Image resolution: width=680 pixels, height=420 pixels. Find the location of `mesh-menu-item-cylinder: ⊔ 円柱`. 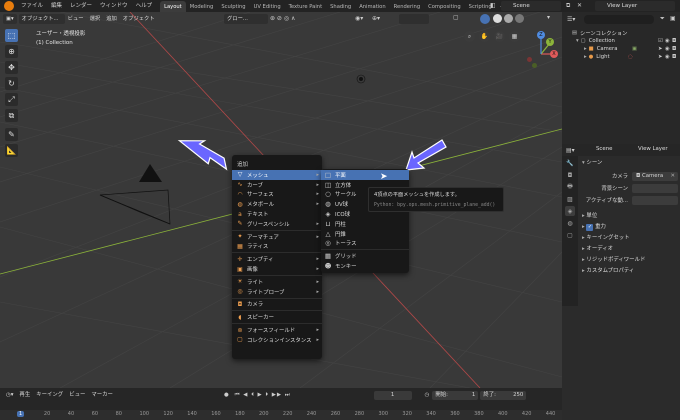

mesh-menu-item-cylinder: ⊔ 円柱 is located at coordinates (365, 224).